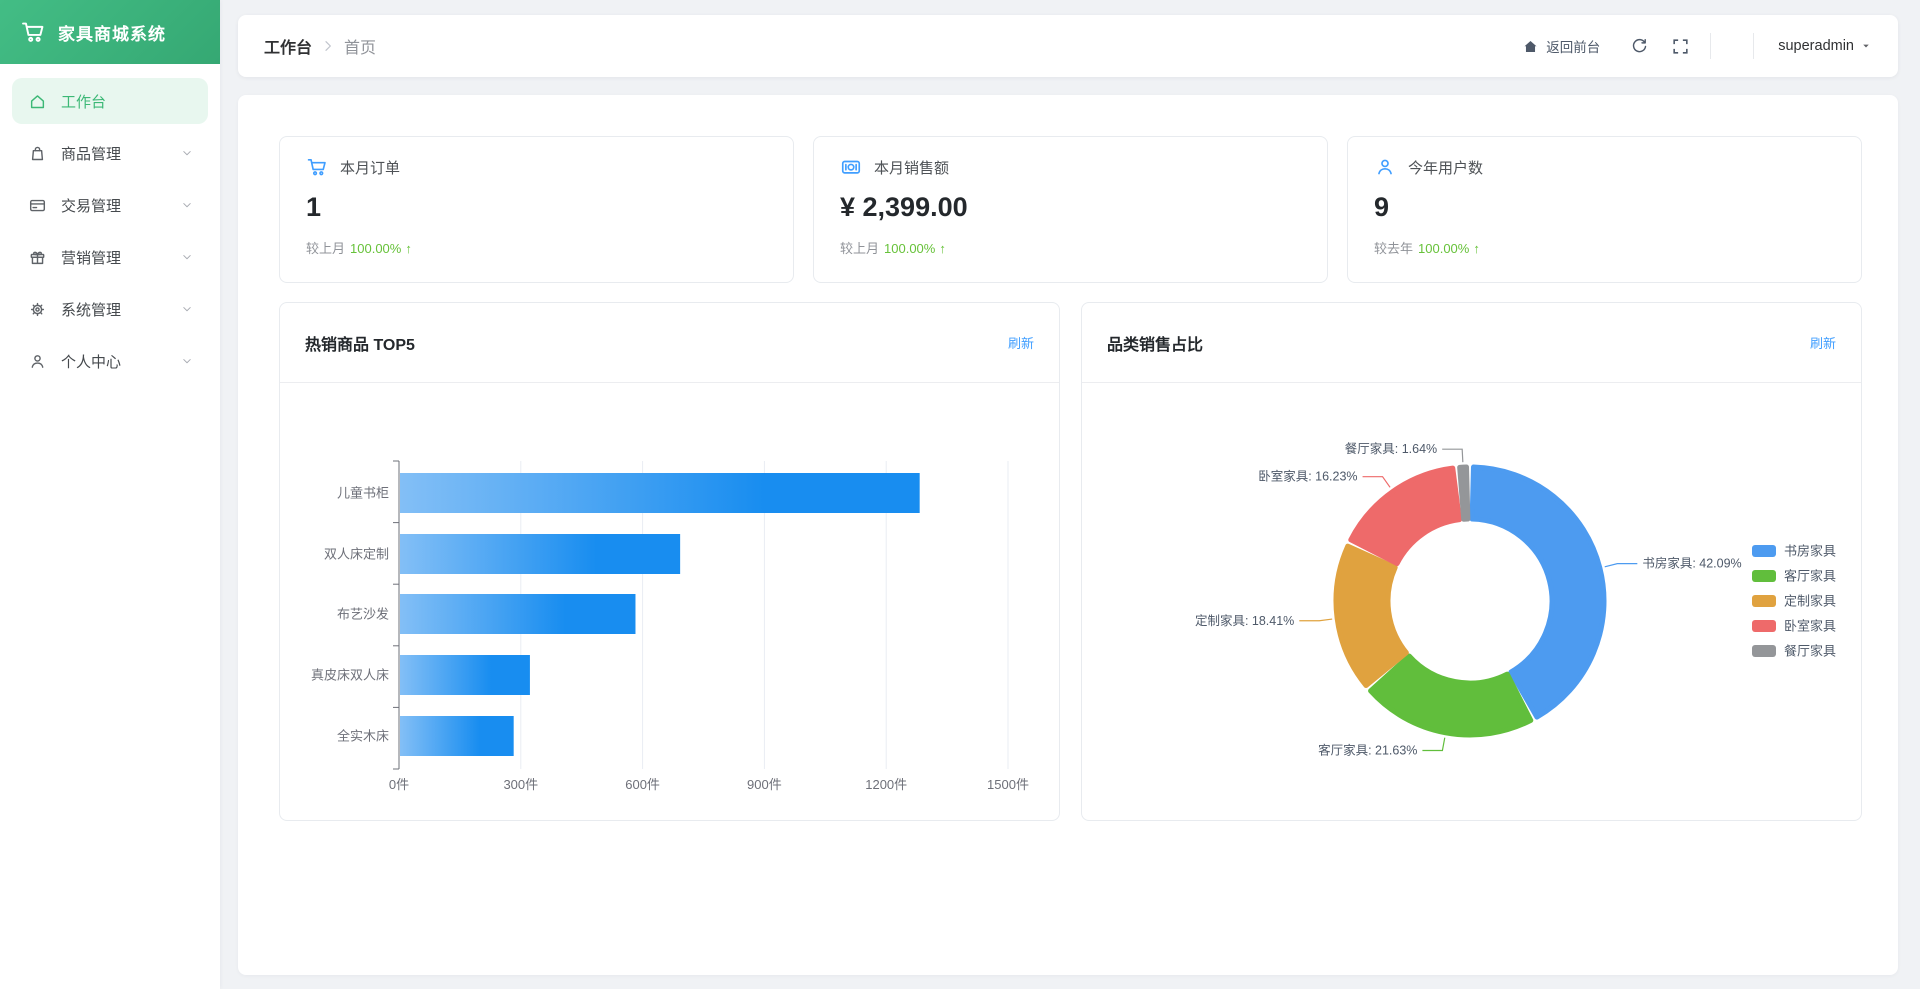 The image size is (1920, 989). I want to click on sidebar-item-label: 个人中心, so click(91, 362).